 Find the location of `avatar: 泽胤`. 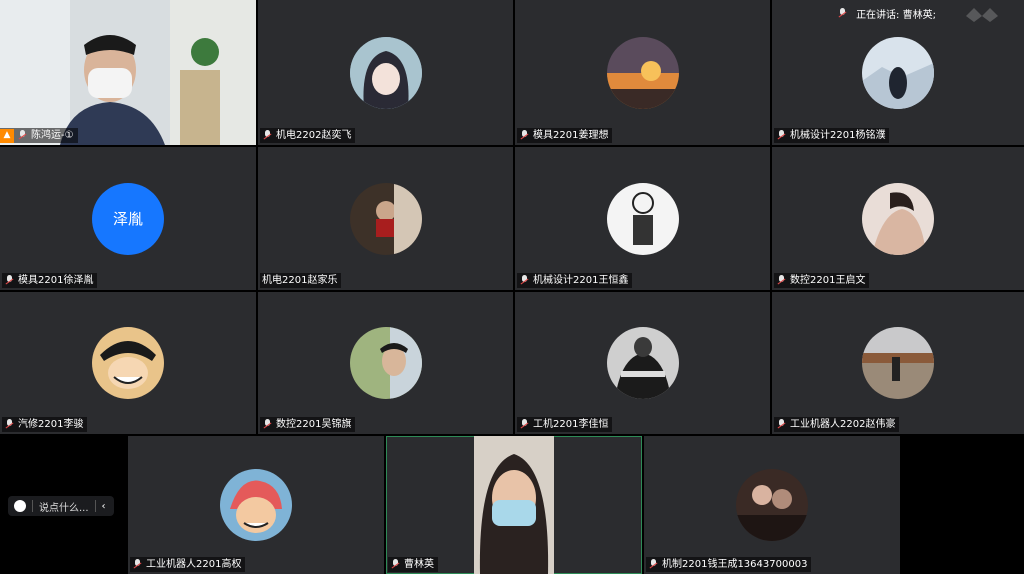

avatar: 泽胤 is located at coordinates (128, 218).